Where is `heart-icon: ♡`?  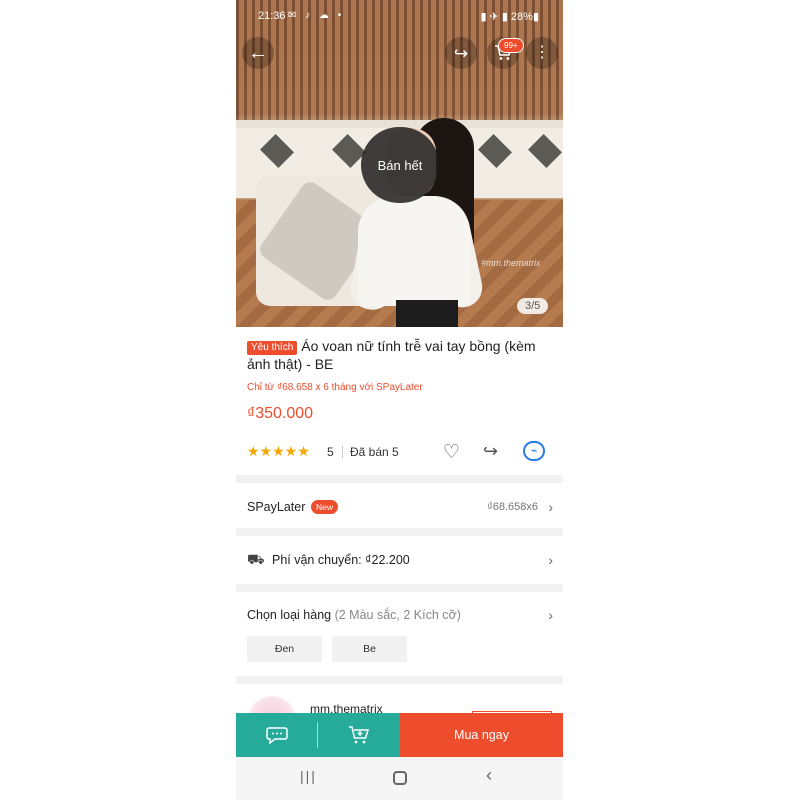
heart-icon: ♡ is located at coordinates (451, 452).